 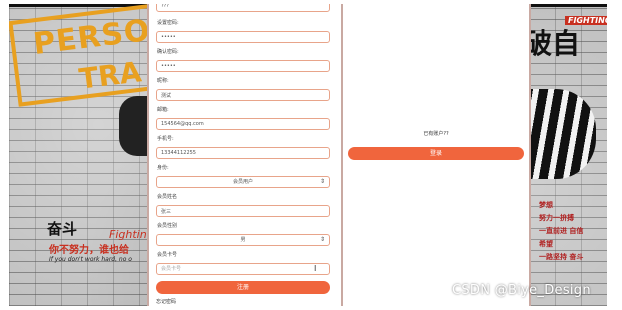 I want to click on member-name-field, so click(x=243, y=211).